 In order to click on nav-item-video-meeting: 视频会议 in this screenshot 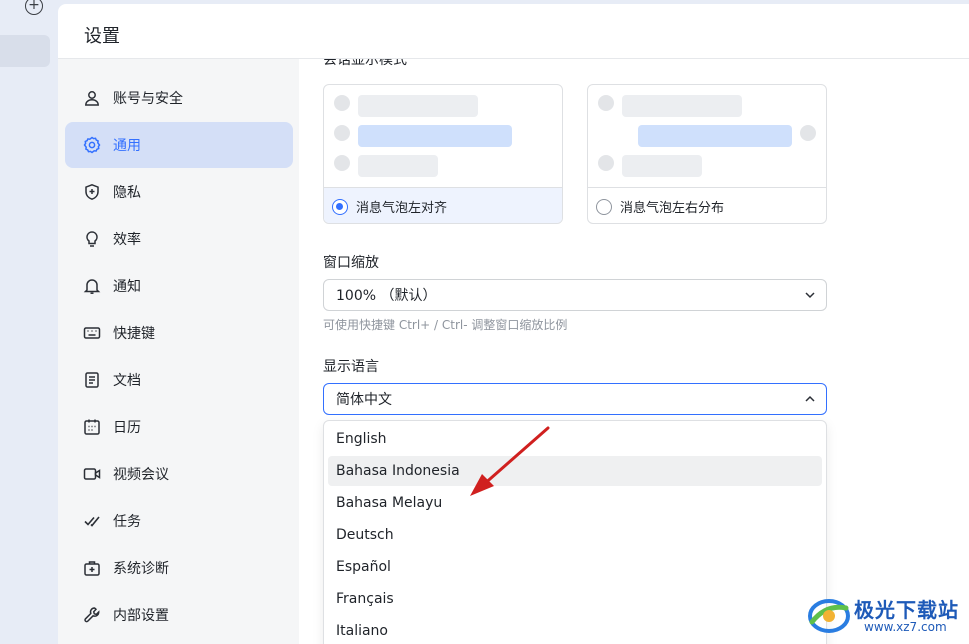, I will do `click(179, 474)`.